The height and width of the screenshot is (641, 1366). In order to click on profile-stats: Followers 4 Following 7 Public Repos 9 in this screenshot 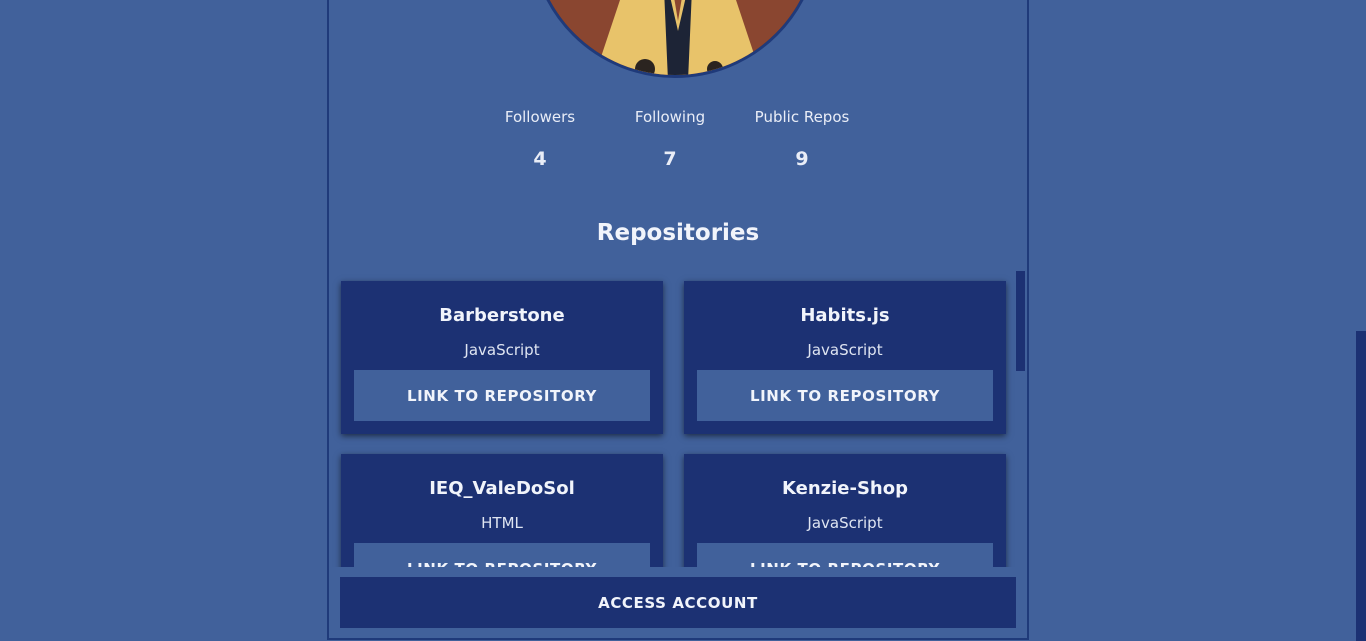, I will do `click(676, 139)`.